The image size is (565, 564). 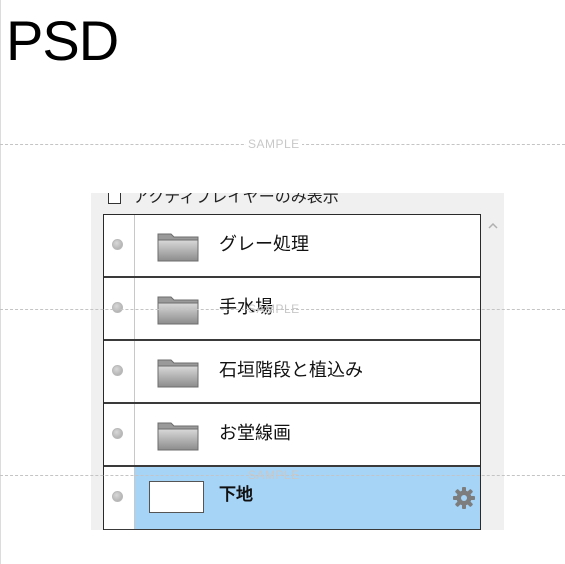 I want to click on layer-row: お堂線画, so click(x=292, y=435).